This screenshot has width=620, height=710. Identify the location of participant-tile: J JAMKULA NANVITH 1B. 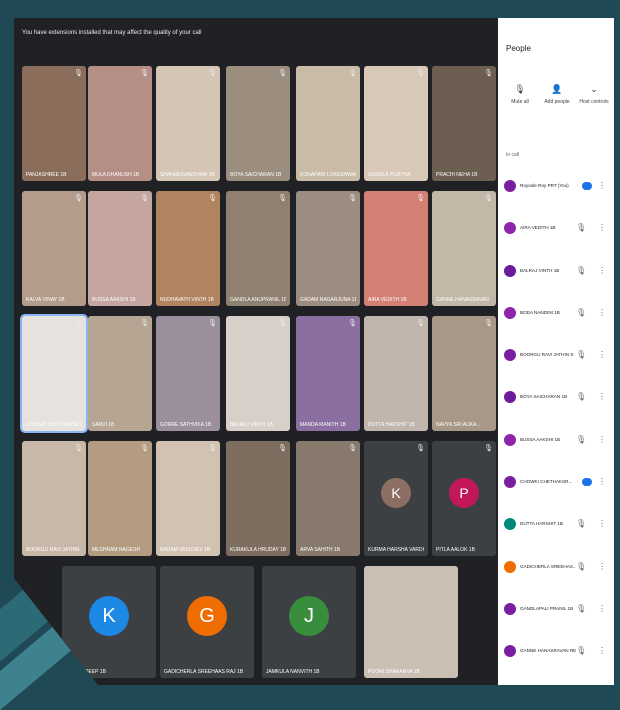
(309, 622).